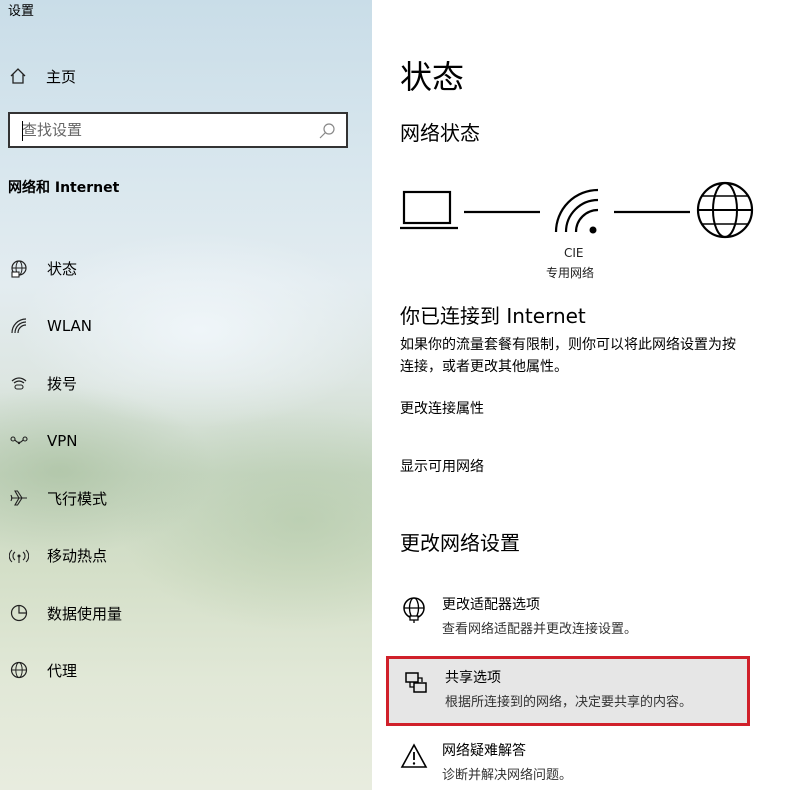  What do you see at coordinates (493, 316) in the screenshot?
I see `connection-status: 你已连接到 Internet` at bounding box center [493, 316].